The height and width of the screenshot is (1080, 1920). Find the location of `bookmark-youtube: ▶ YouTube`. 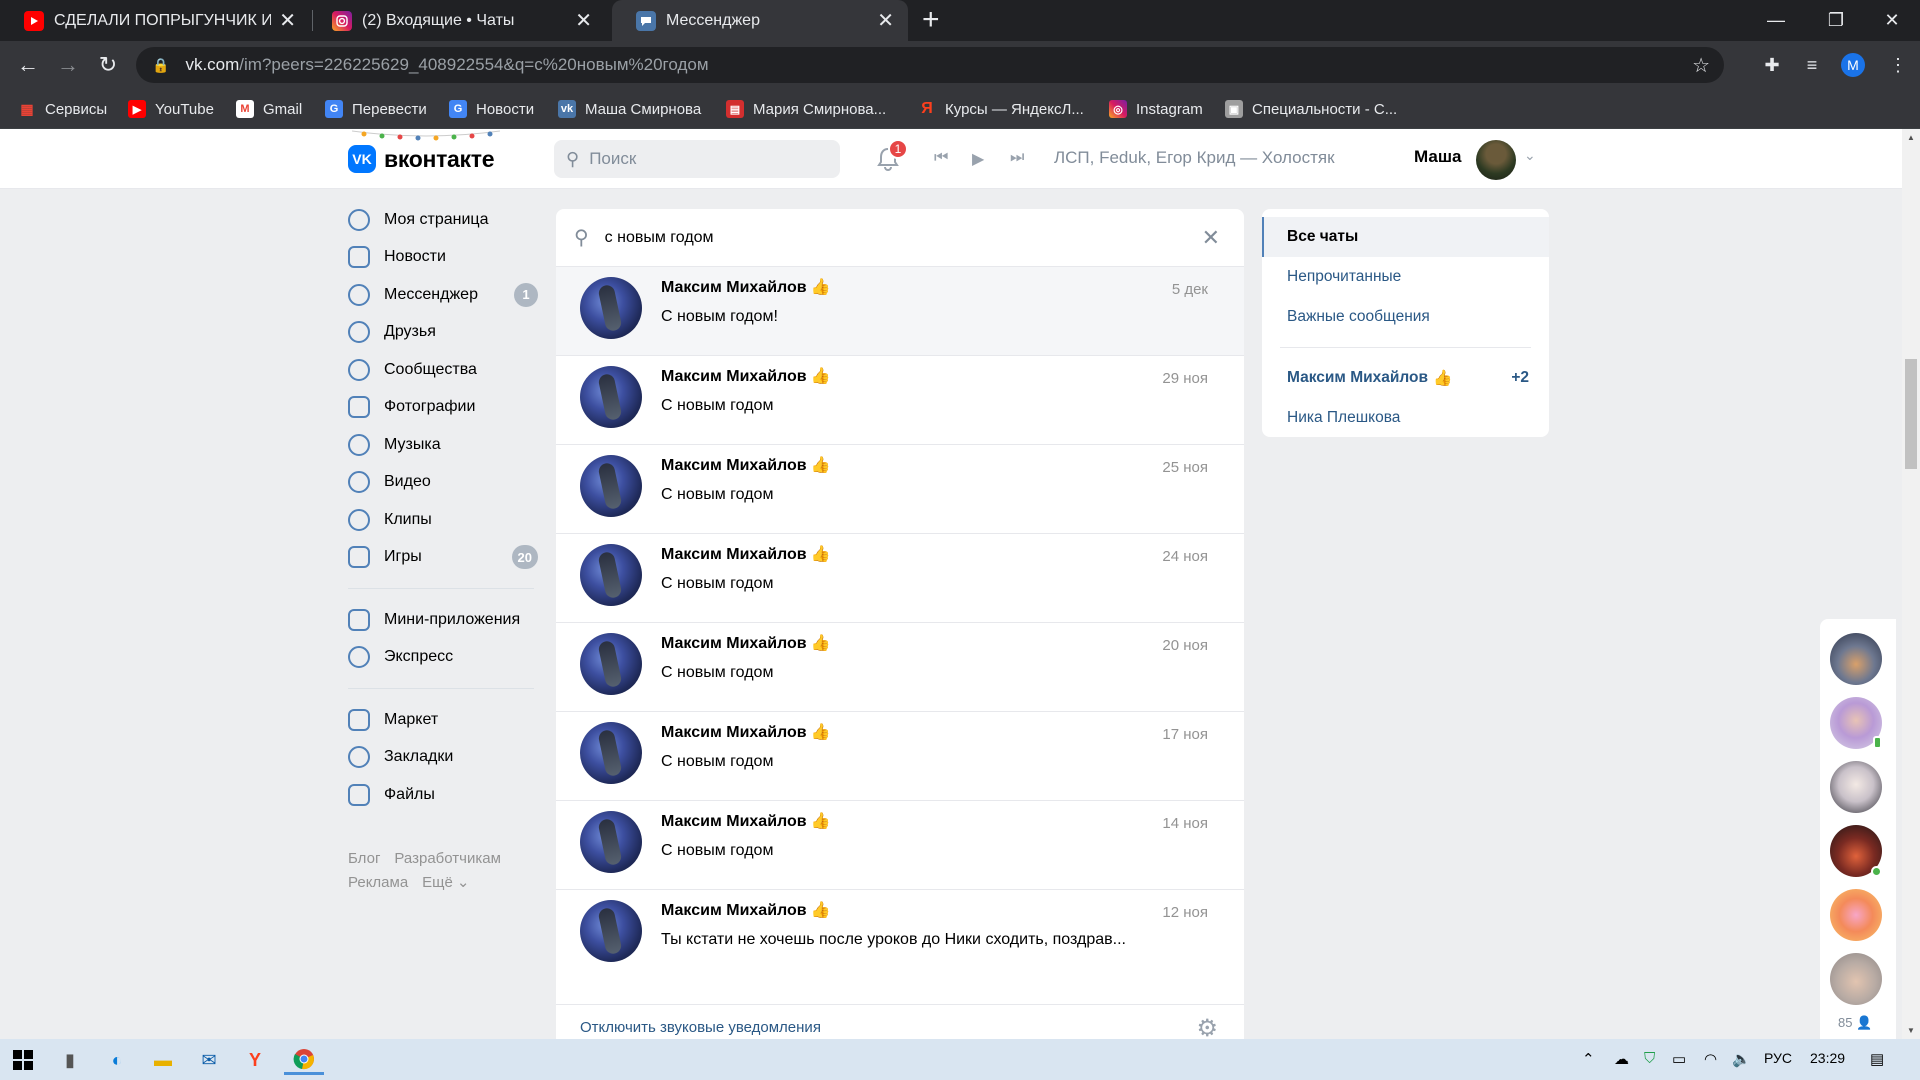

bookmark-youtube: ▶ YouTube is located at coordinates (171, 109).